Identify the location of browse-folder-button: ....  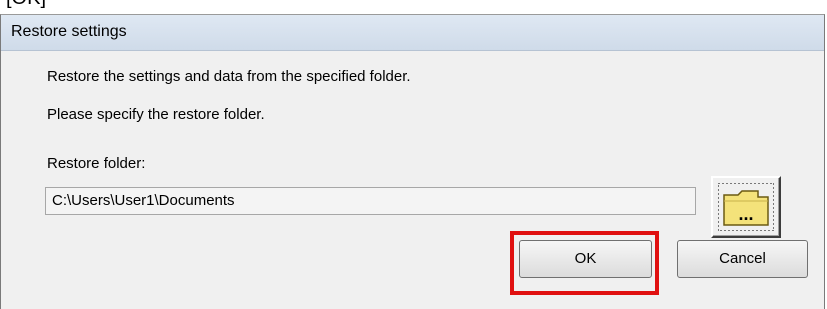
(746, 207).